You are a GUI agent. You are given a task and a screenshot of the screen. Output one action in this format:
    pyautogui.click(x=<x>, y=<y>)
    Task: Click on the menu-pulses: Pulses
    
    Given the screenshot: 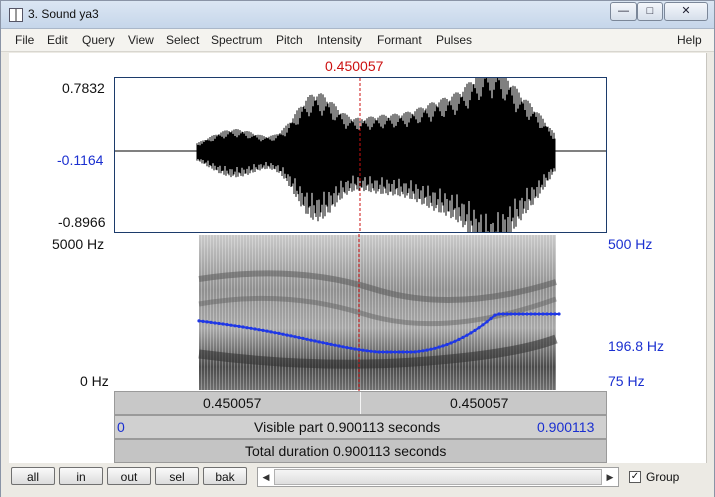 What is the action you would take?
    pyautogui.click(x=454, y=40)
    